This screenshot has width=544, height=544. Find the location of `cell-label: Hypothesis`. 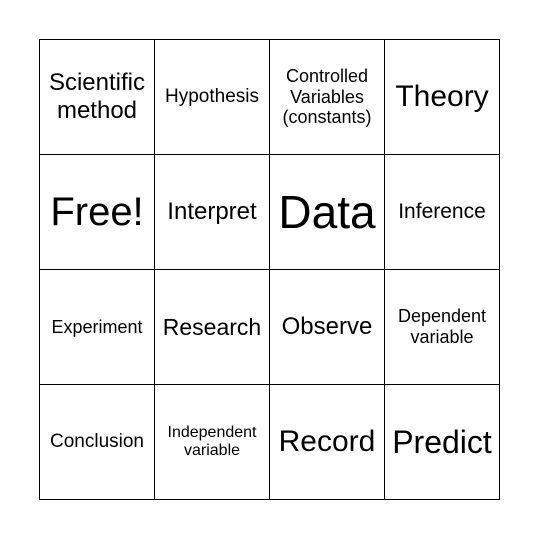

cell-label: Hypothesis is located at coordinates (212, 97).